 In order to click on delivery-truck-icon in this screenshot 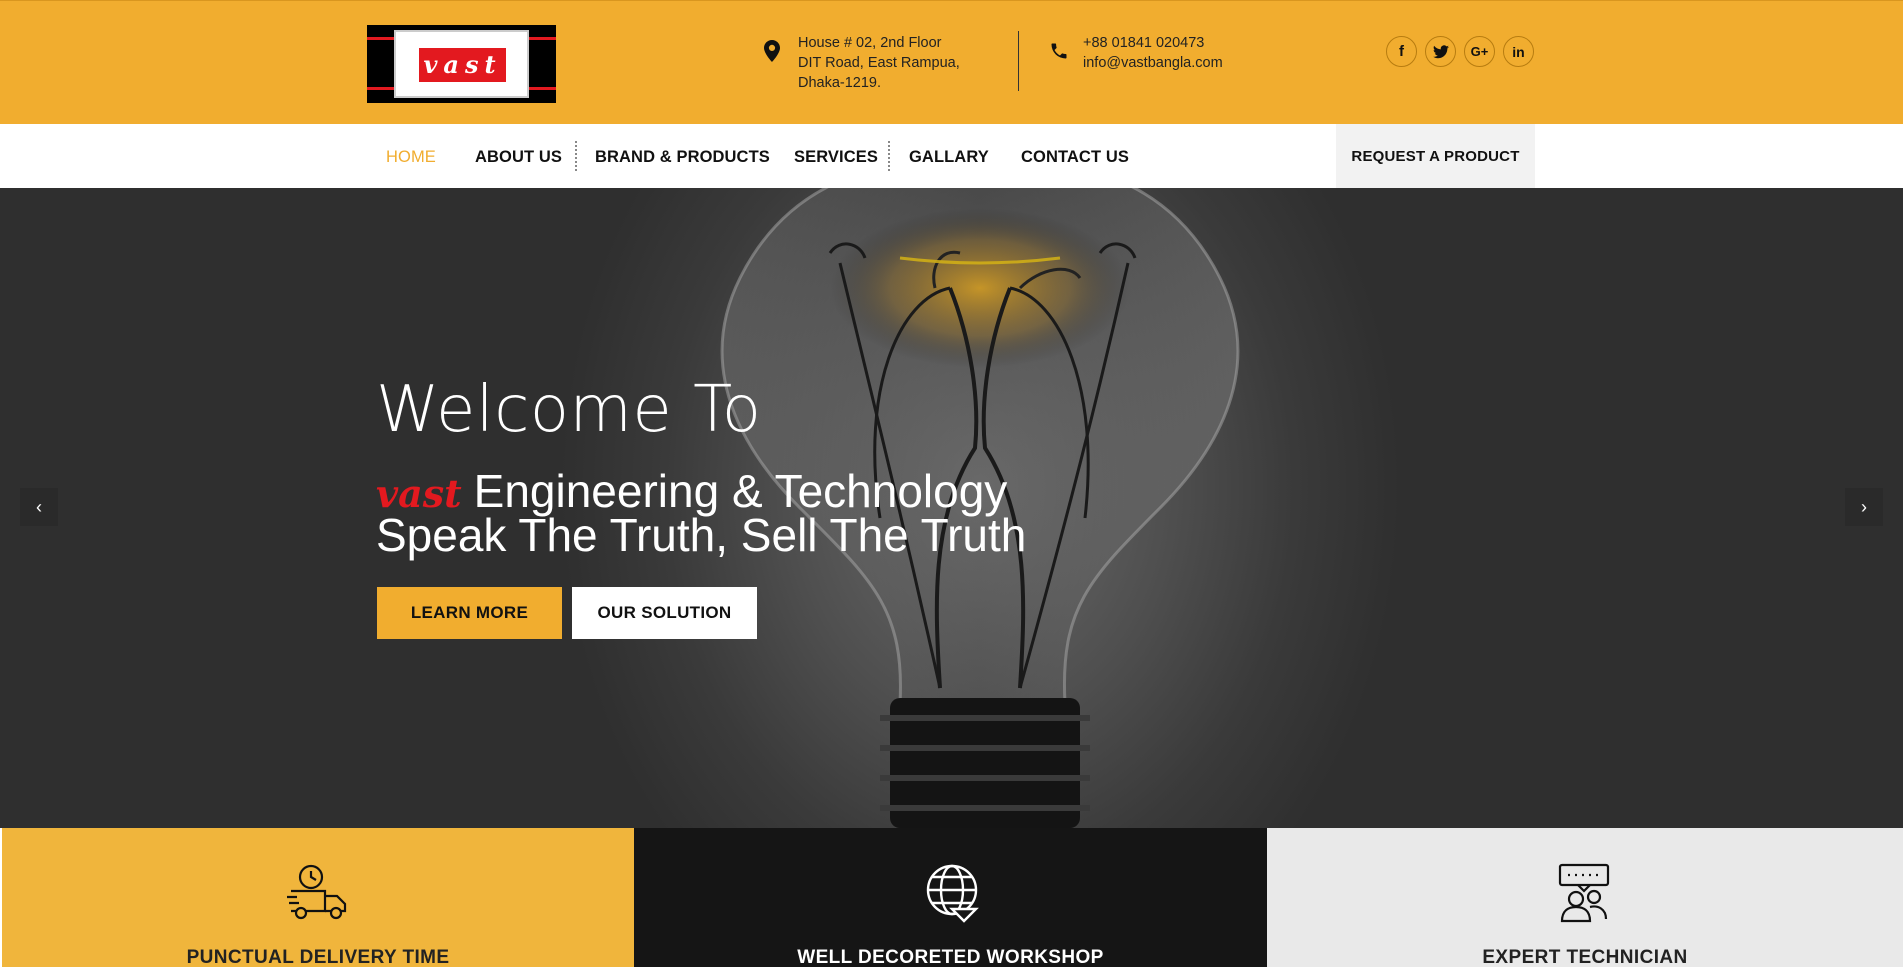, I will do `click(317, 892)`.